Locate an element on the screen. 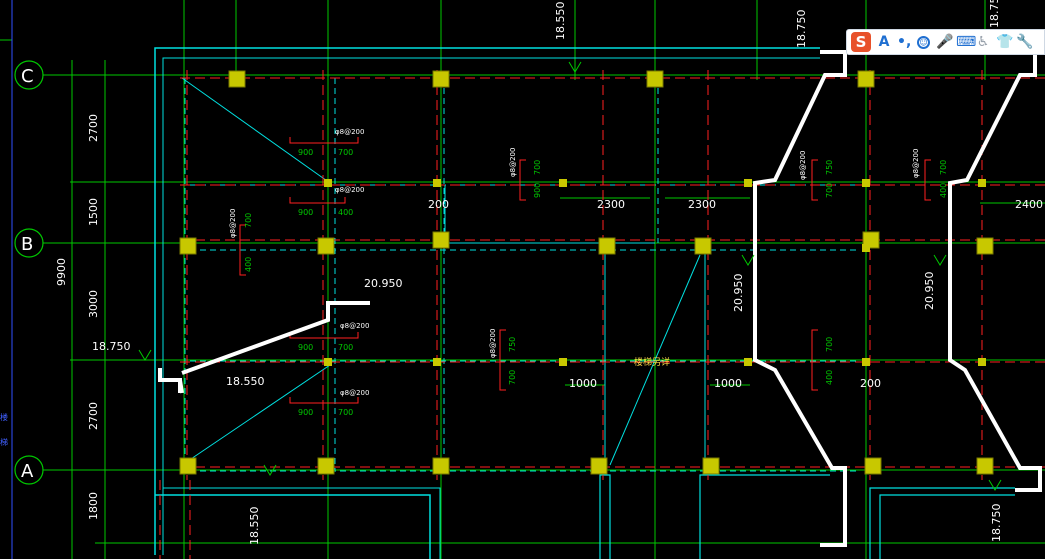  side-label-2: 梯 is located at coordinates (4, 442).